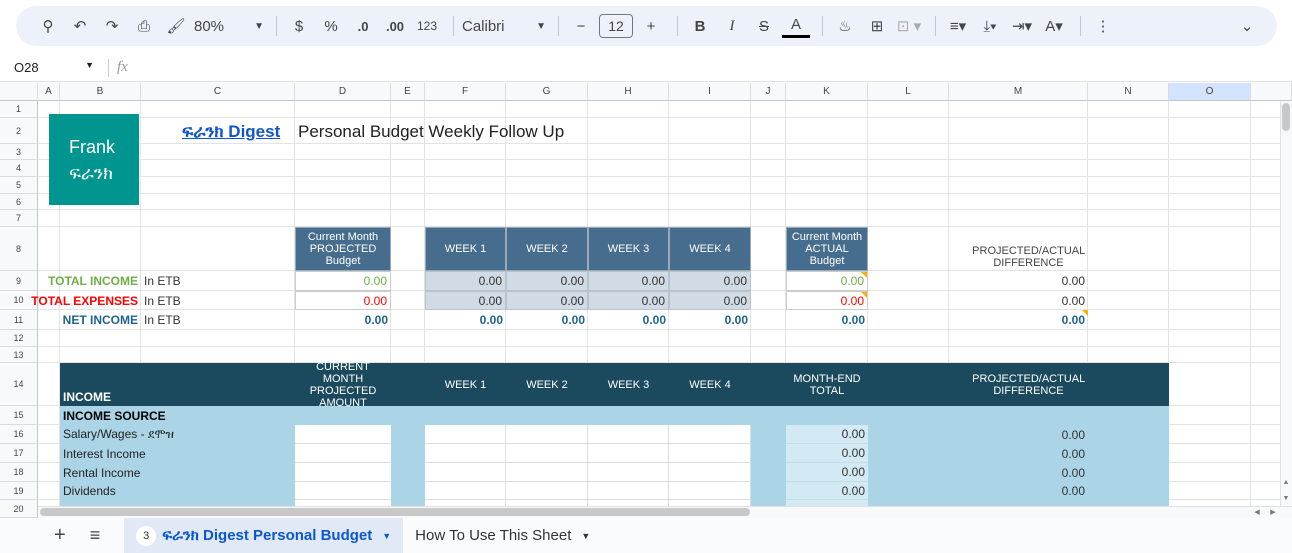  What do you see at coordinates (1103, 26) in the screenshot?
I see `more-options-icon: ⋮` at bounding box center [1103, 26].